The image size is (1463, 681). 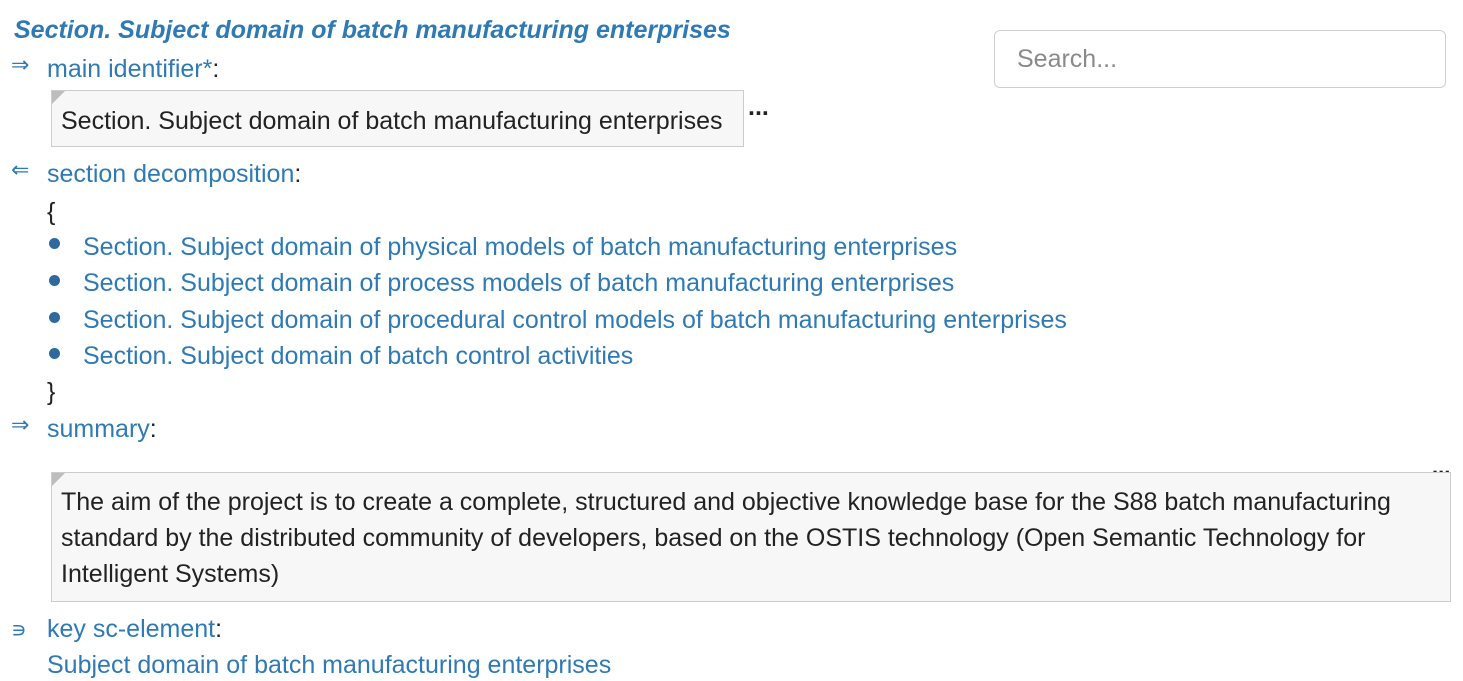 I want to click on open-brace: {, so click(x=51, y=212).